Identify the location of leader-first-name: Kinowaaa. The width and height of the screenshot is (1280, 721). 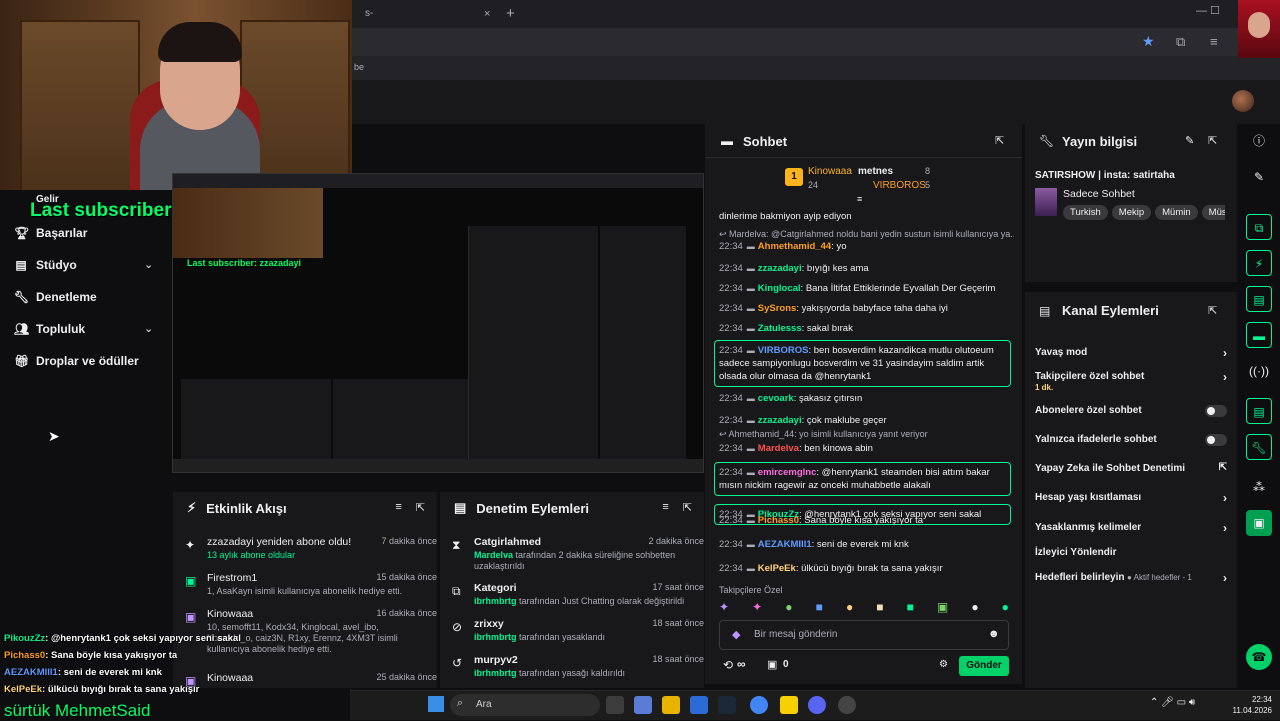
(830, 171).